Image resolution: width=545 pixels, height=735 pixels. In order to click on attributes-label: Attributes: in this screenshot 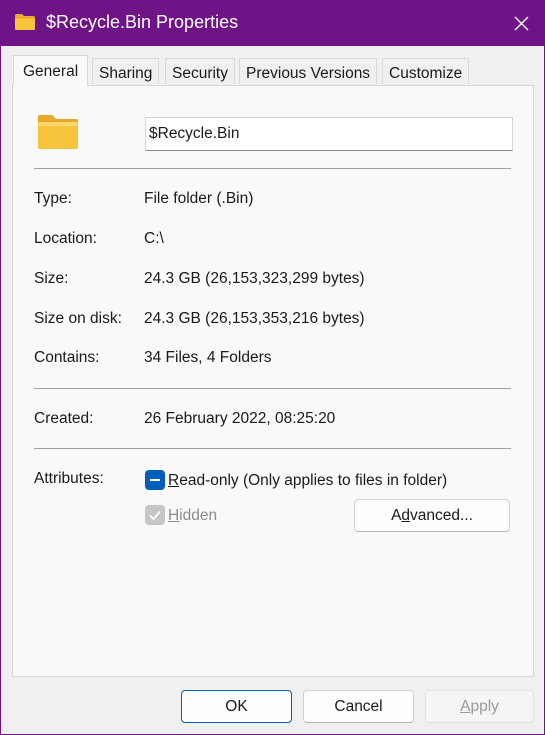, I will do `click(69, 478)`.